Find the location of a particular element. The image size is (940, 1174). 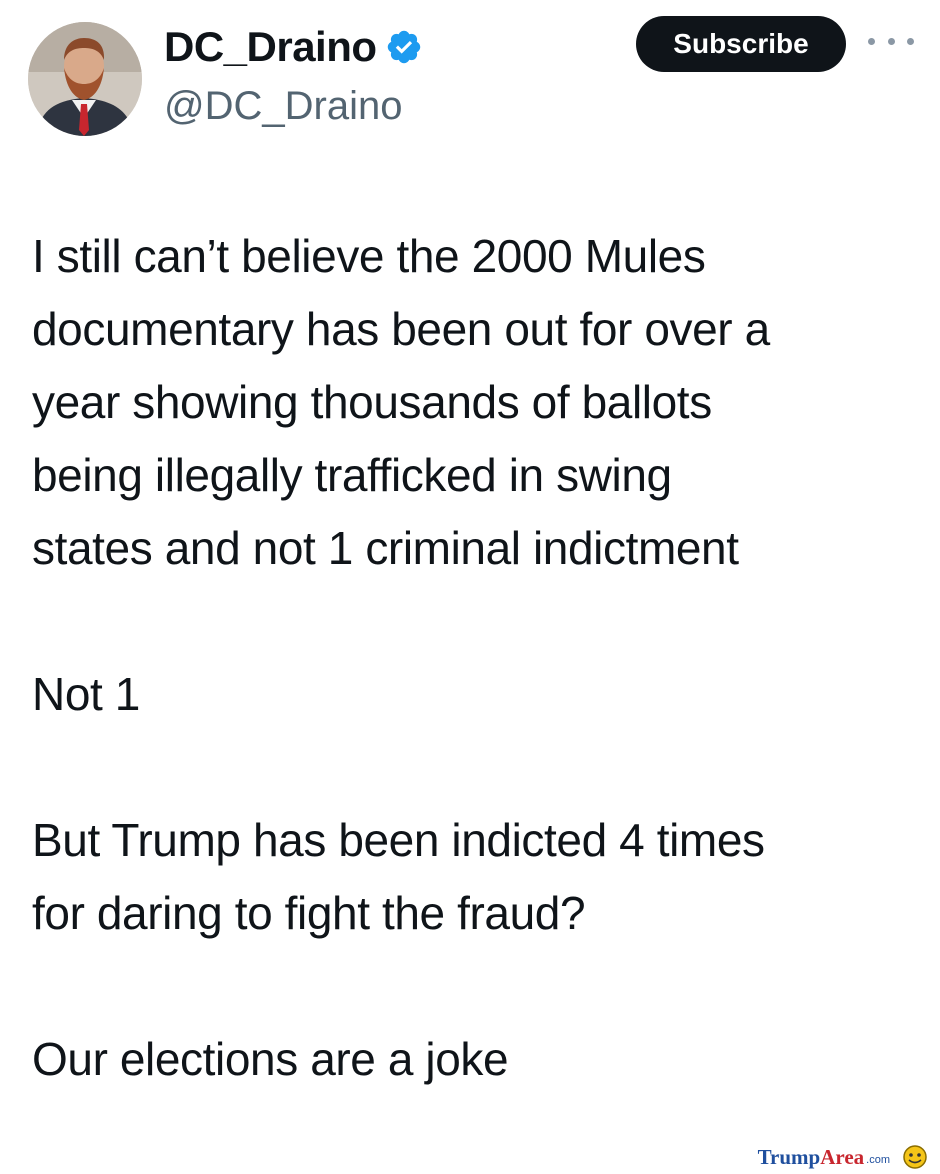

display-name-text: DC_Draino is located at coordinates (270, 46).